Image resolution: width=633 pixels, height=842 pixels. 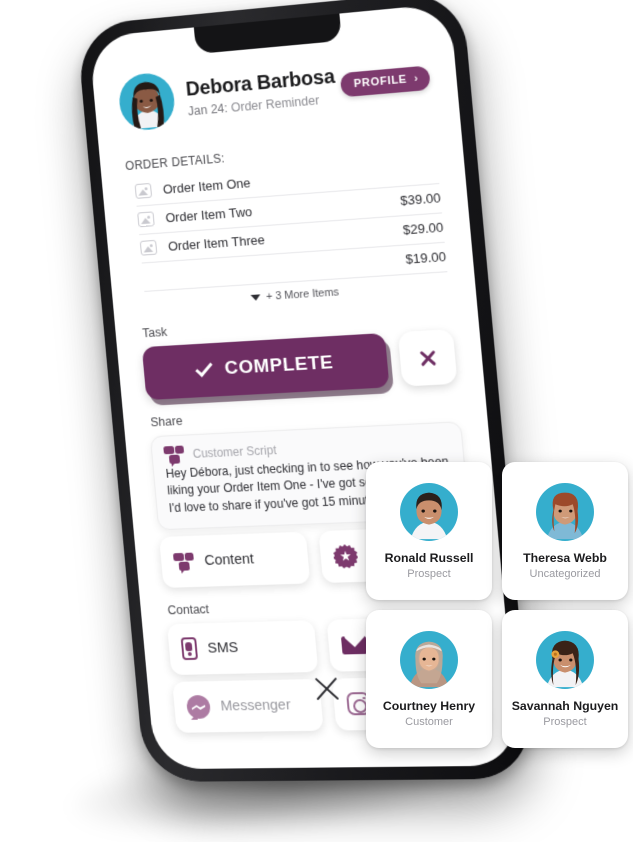 I want to click on dismiss-task-button, so click(x=427, y=357).